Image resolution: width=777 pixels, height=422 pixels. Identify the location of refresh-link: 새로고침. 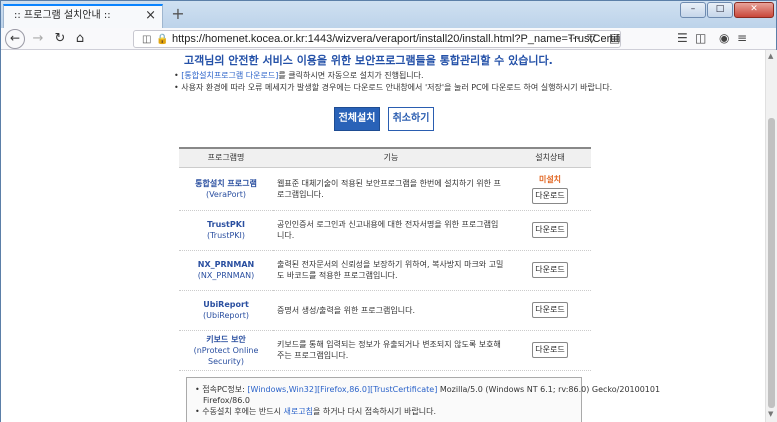
(298, 411).